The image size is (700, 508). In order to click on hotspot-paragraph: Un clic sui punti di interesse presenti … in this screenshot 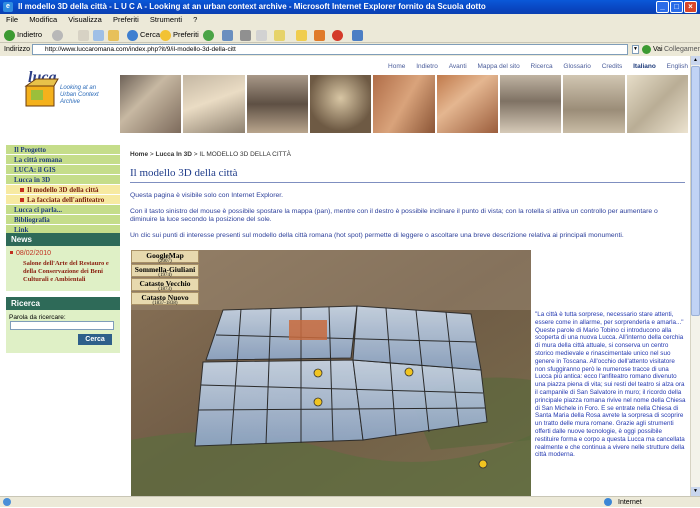, I will do `click(377, 235)`.